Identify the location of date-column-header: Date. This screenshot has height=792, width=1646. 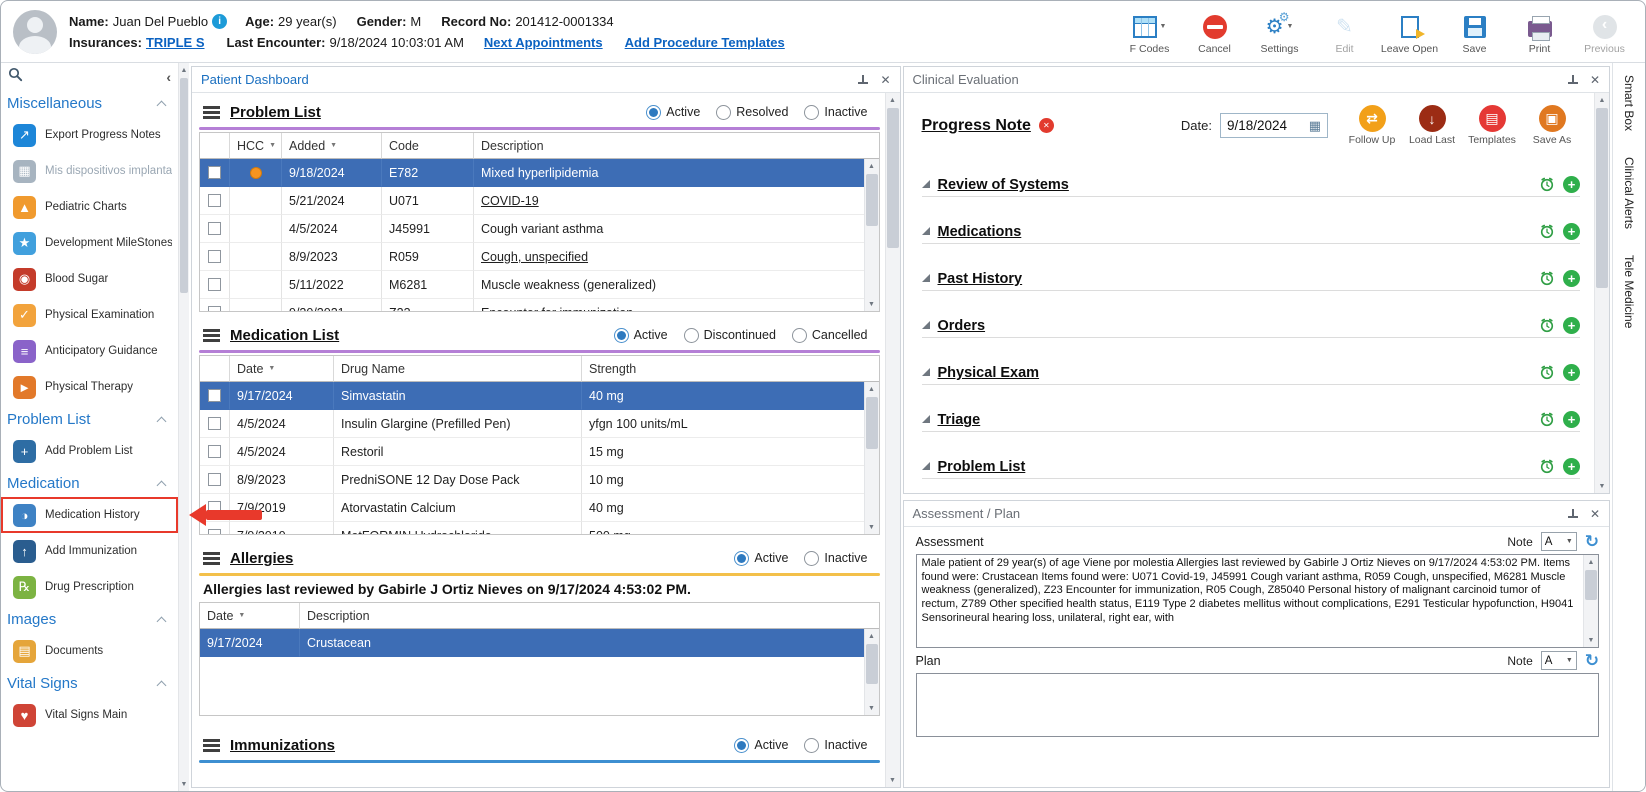
(250, 616).